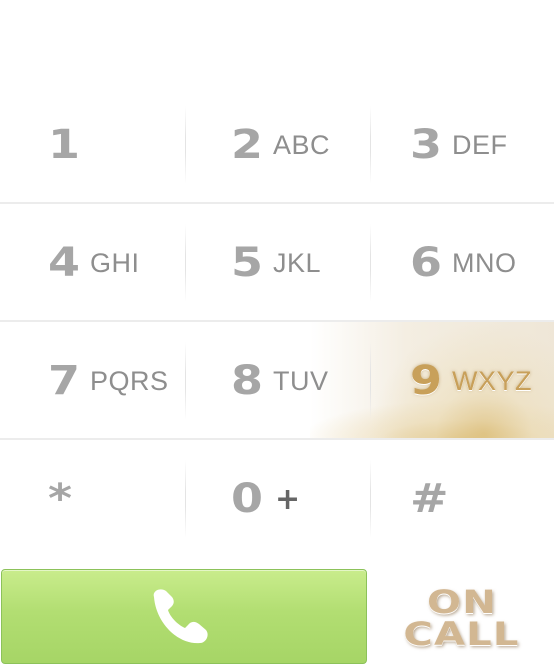 The height and width of the screenshot is (670, 554). I want to click on key-7: 7 PQRS, so click(92, 381).